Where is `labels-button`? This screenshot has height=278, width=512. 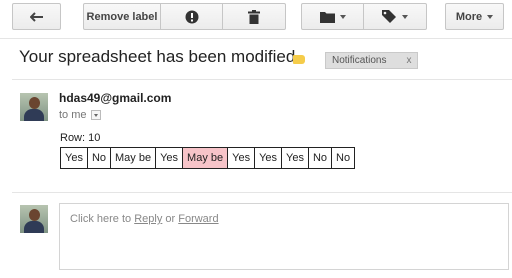 labels-button is located at coordinates (395, 16).